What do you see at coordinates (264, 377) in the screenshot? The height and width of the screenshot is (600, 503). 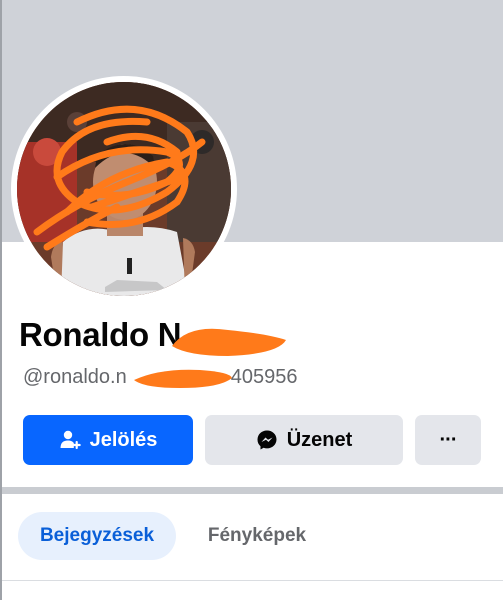 I see `handle-suffix: 405956` at bounding box center [264, 377].